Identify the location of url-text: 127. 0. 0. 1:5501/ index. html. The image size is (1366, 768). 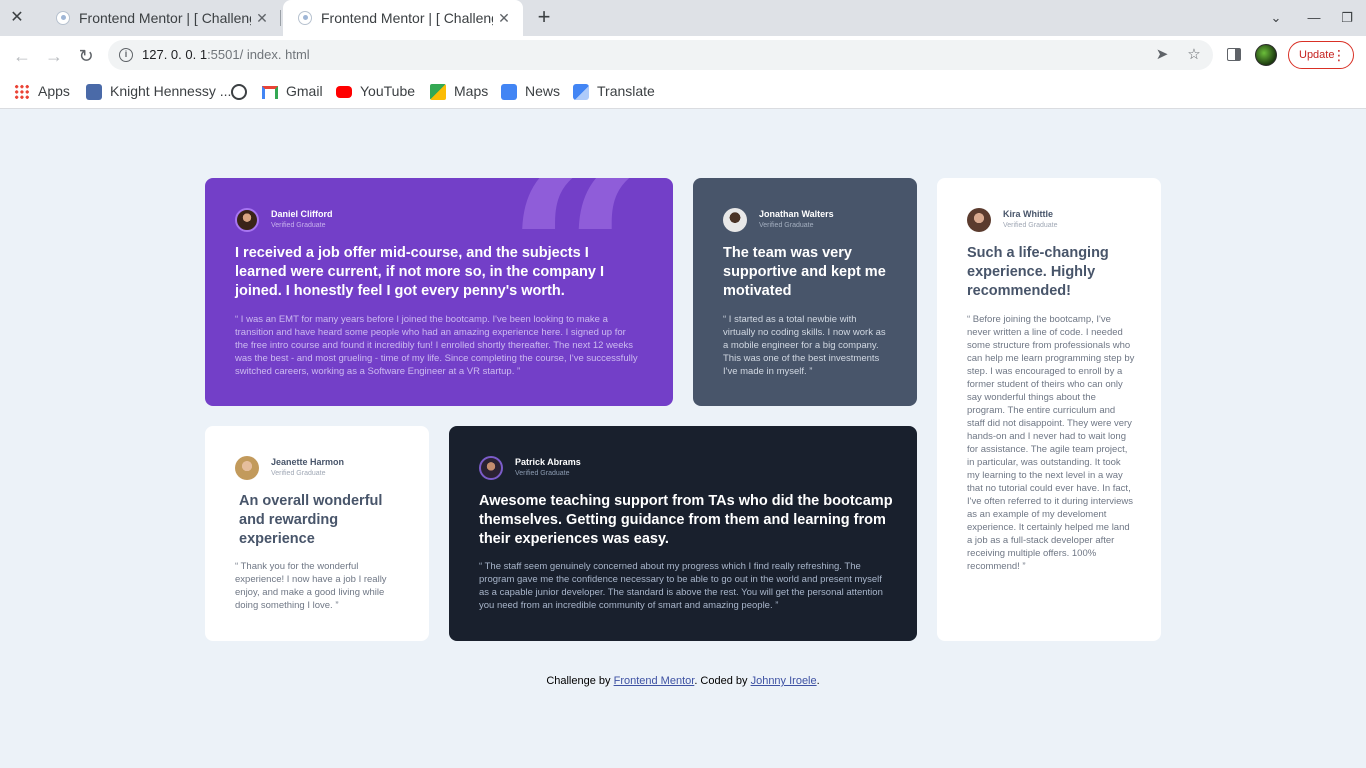
(226, 54).